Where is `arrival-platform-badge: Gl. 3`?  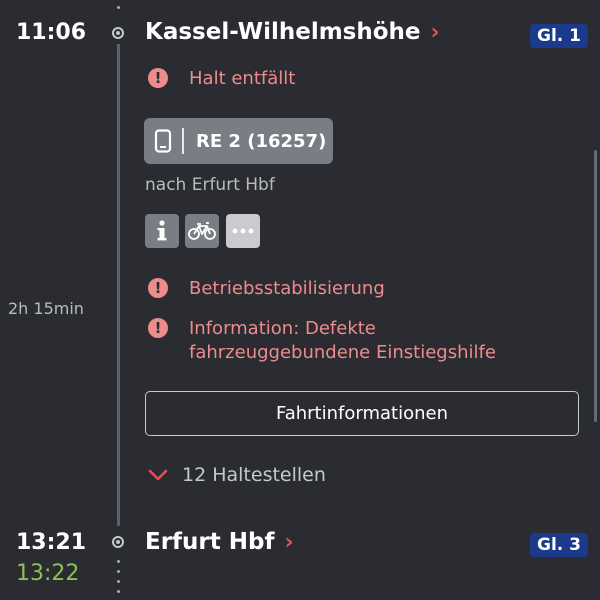
arrival-platform-badge: Gl. 3 is located at coordinates (559, 545).